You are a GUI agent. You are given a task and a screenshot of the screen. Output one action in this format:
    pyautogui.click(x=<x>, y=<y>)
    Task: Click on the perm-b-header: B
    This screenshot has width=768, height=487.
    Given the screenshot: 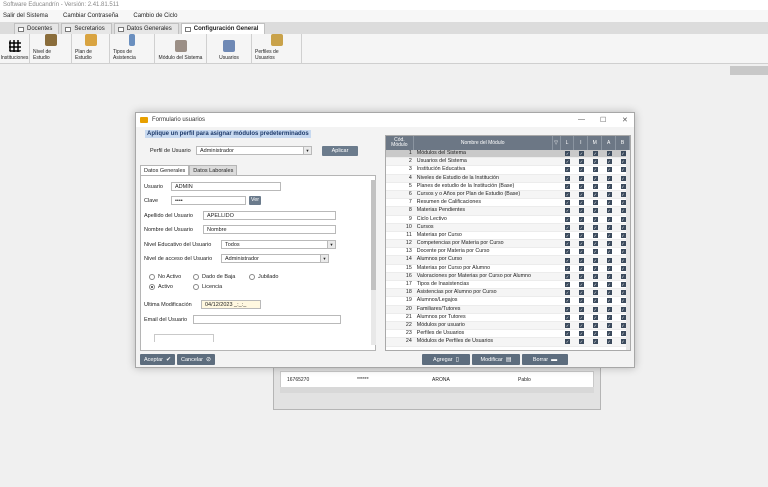 What is the action you would take?
    pyautogui.click(x=623, y=143)
    